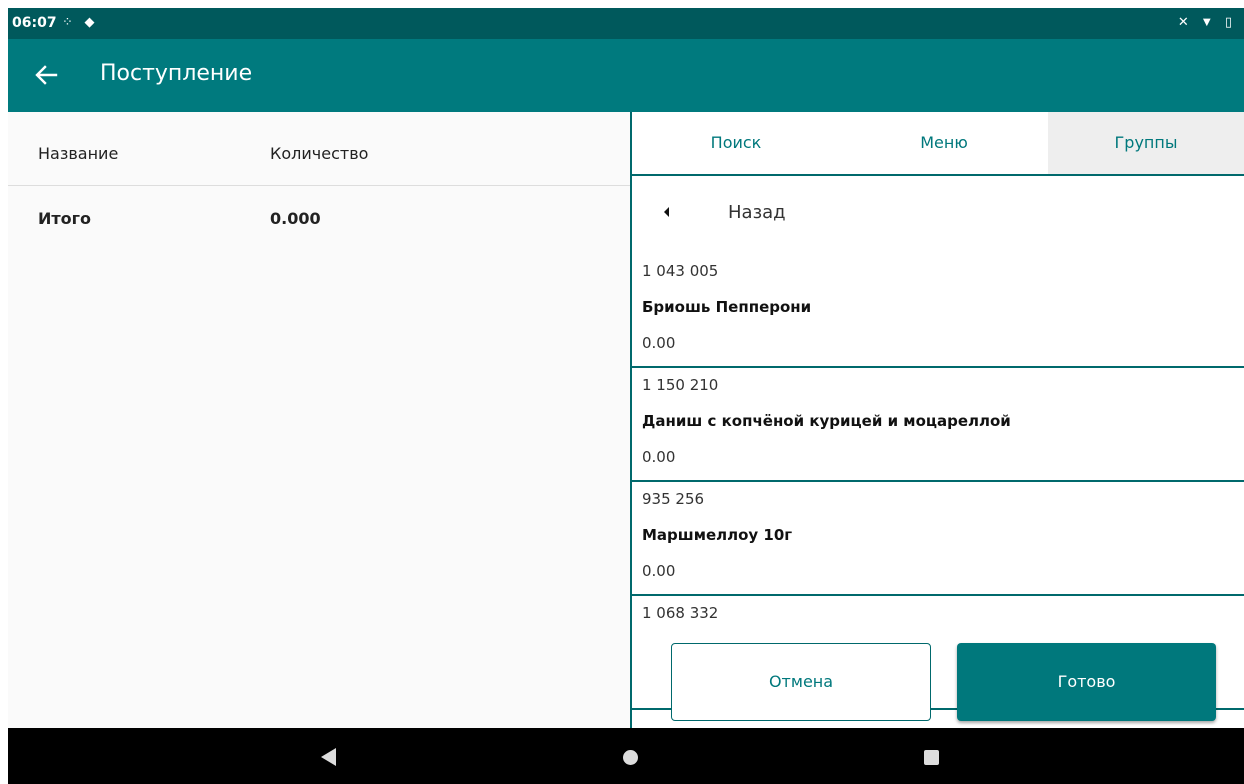 The width and height of the screenshot is (1244, 784). What do you see at coordinates (680, 613) in the screenshot?
I see `item-code: 1 068 332` at bounding box center [680, 613].